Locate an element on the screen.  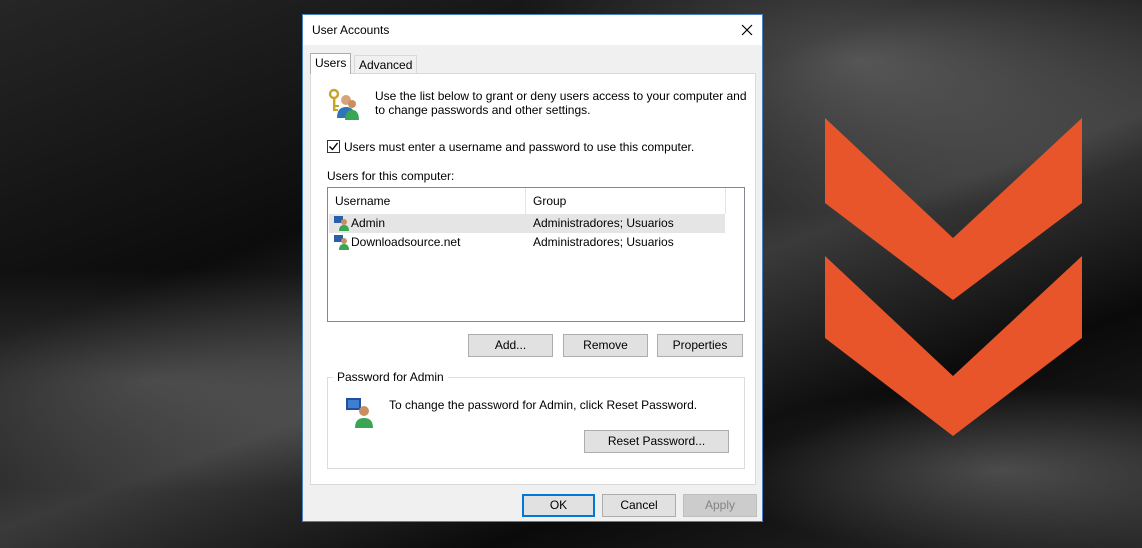
require-login-checkbox is located at coordinates (333, 146).